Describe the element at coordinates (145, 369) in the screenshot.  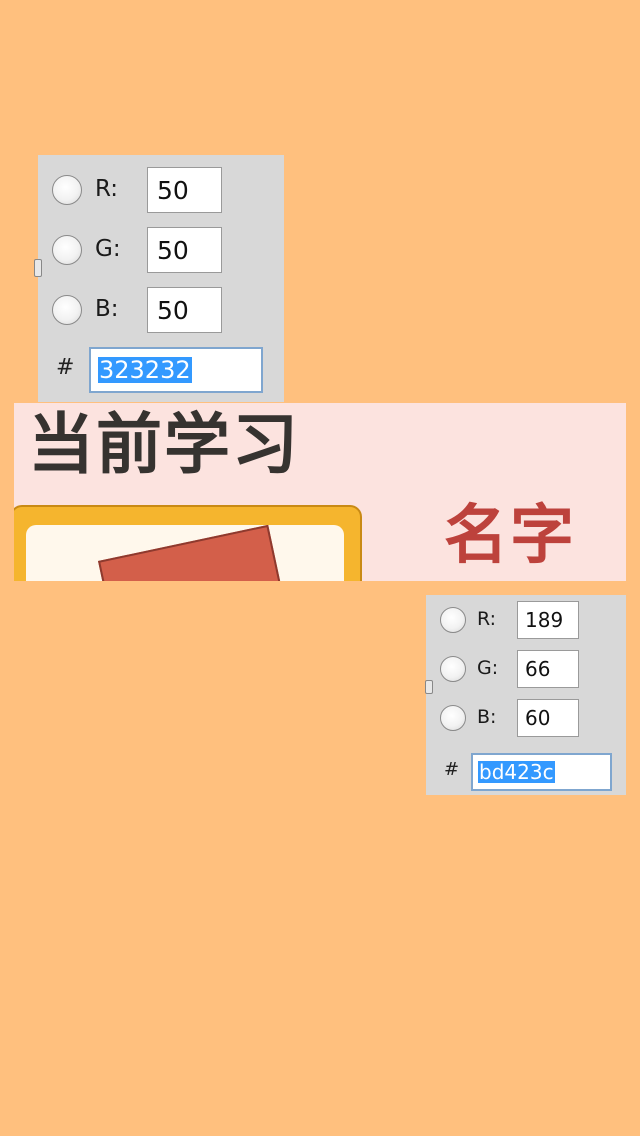
I see `hex-value-selected-text: 323232` at that location.